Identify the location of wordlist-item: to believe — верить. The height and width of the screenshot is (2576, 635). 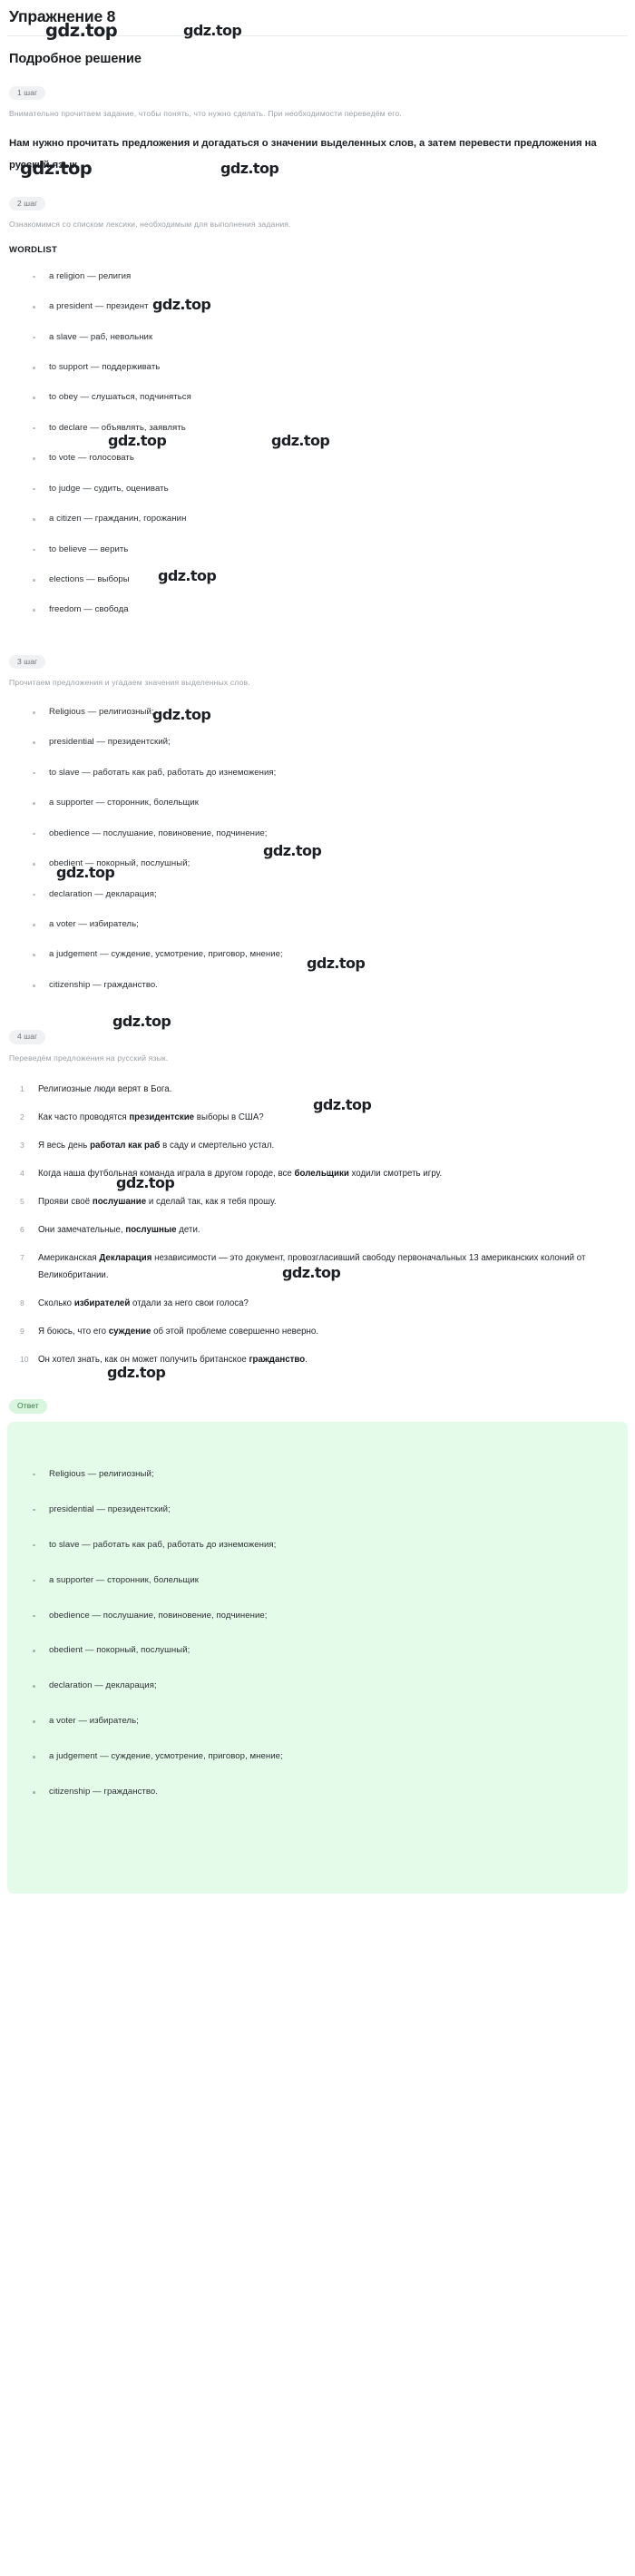
(317, 550).